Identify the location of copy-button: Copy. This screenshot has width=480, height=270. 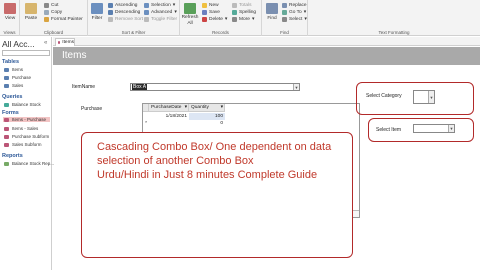
(53, 12).